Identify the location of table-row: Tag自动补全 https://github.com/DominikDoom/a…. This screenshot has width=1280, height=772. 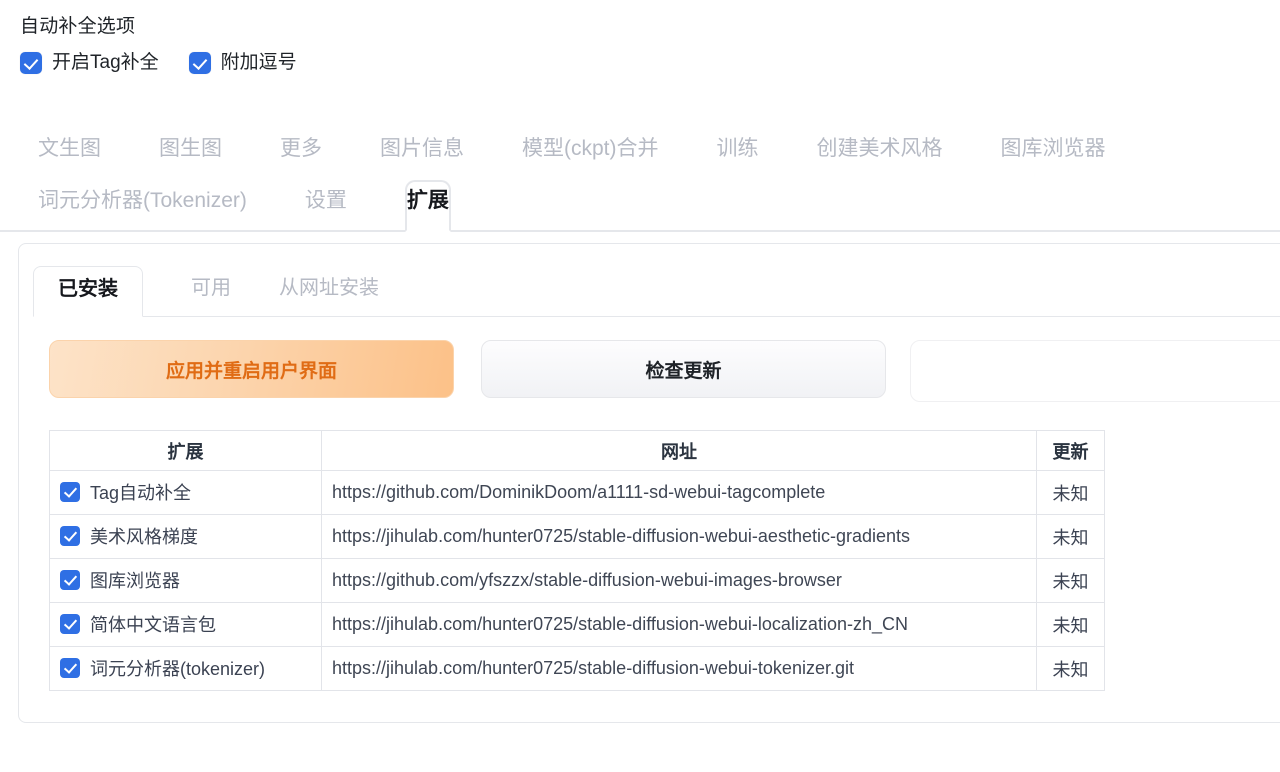
(577, 492).